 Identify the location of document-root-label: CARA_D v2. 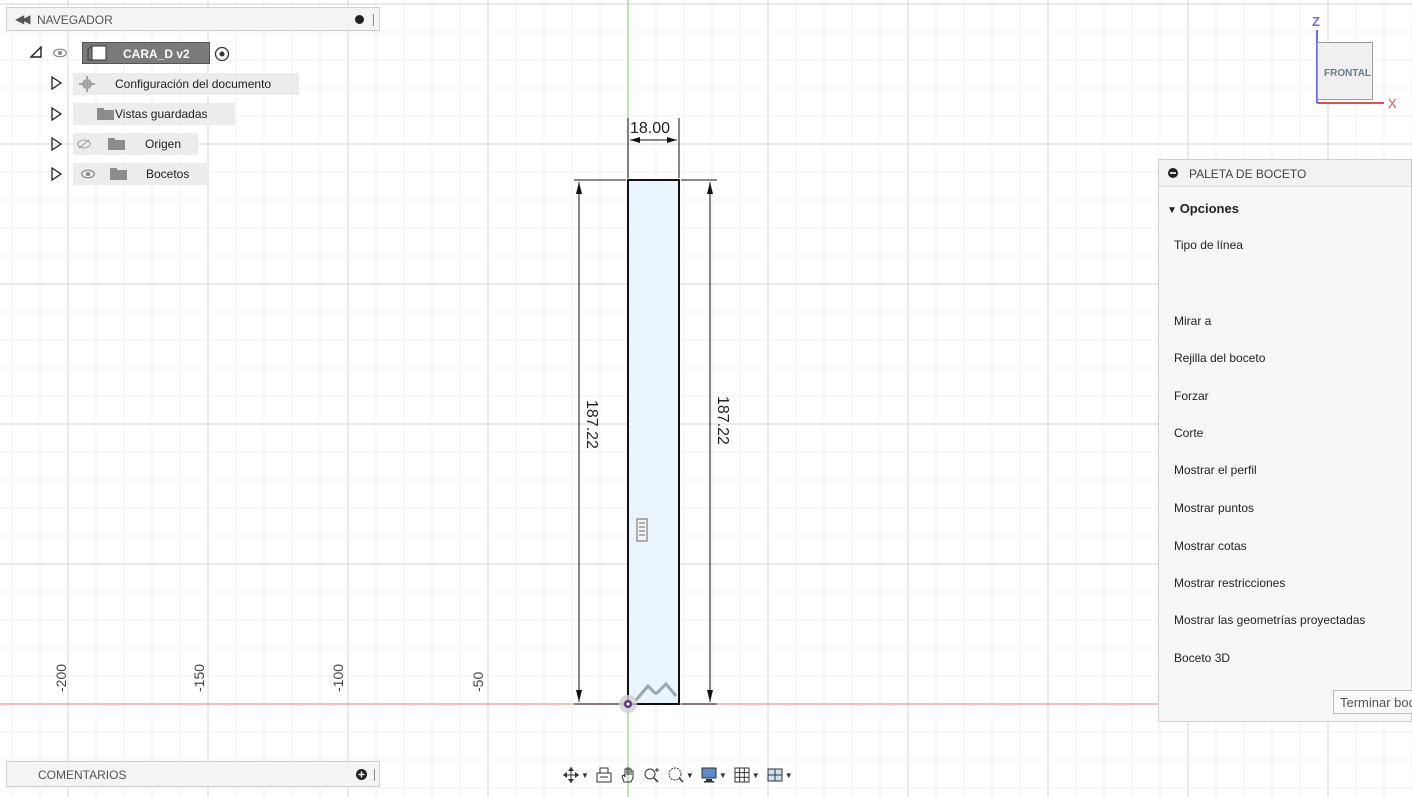
(156, 54).